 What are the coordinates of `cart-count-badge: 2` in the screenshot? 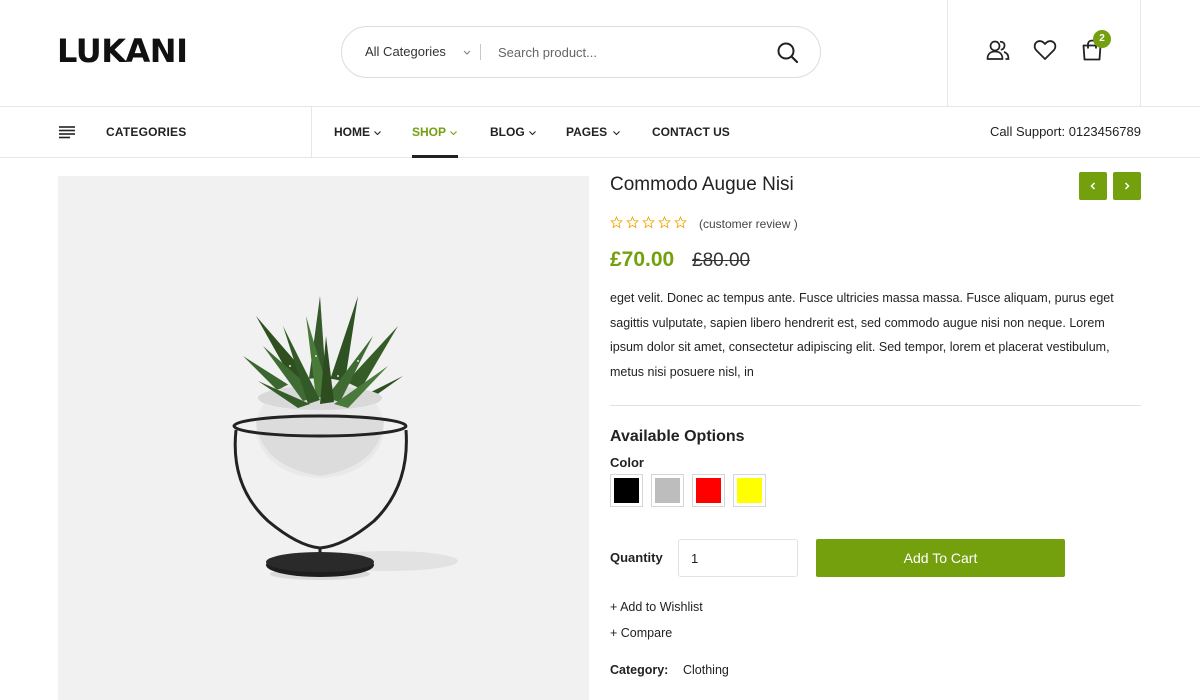 It's located at (1102, 39).